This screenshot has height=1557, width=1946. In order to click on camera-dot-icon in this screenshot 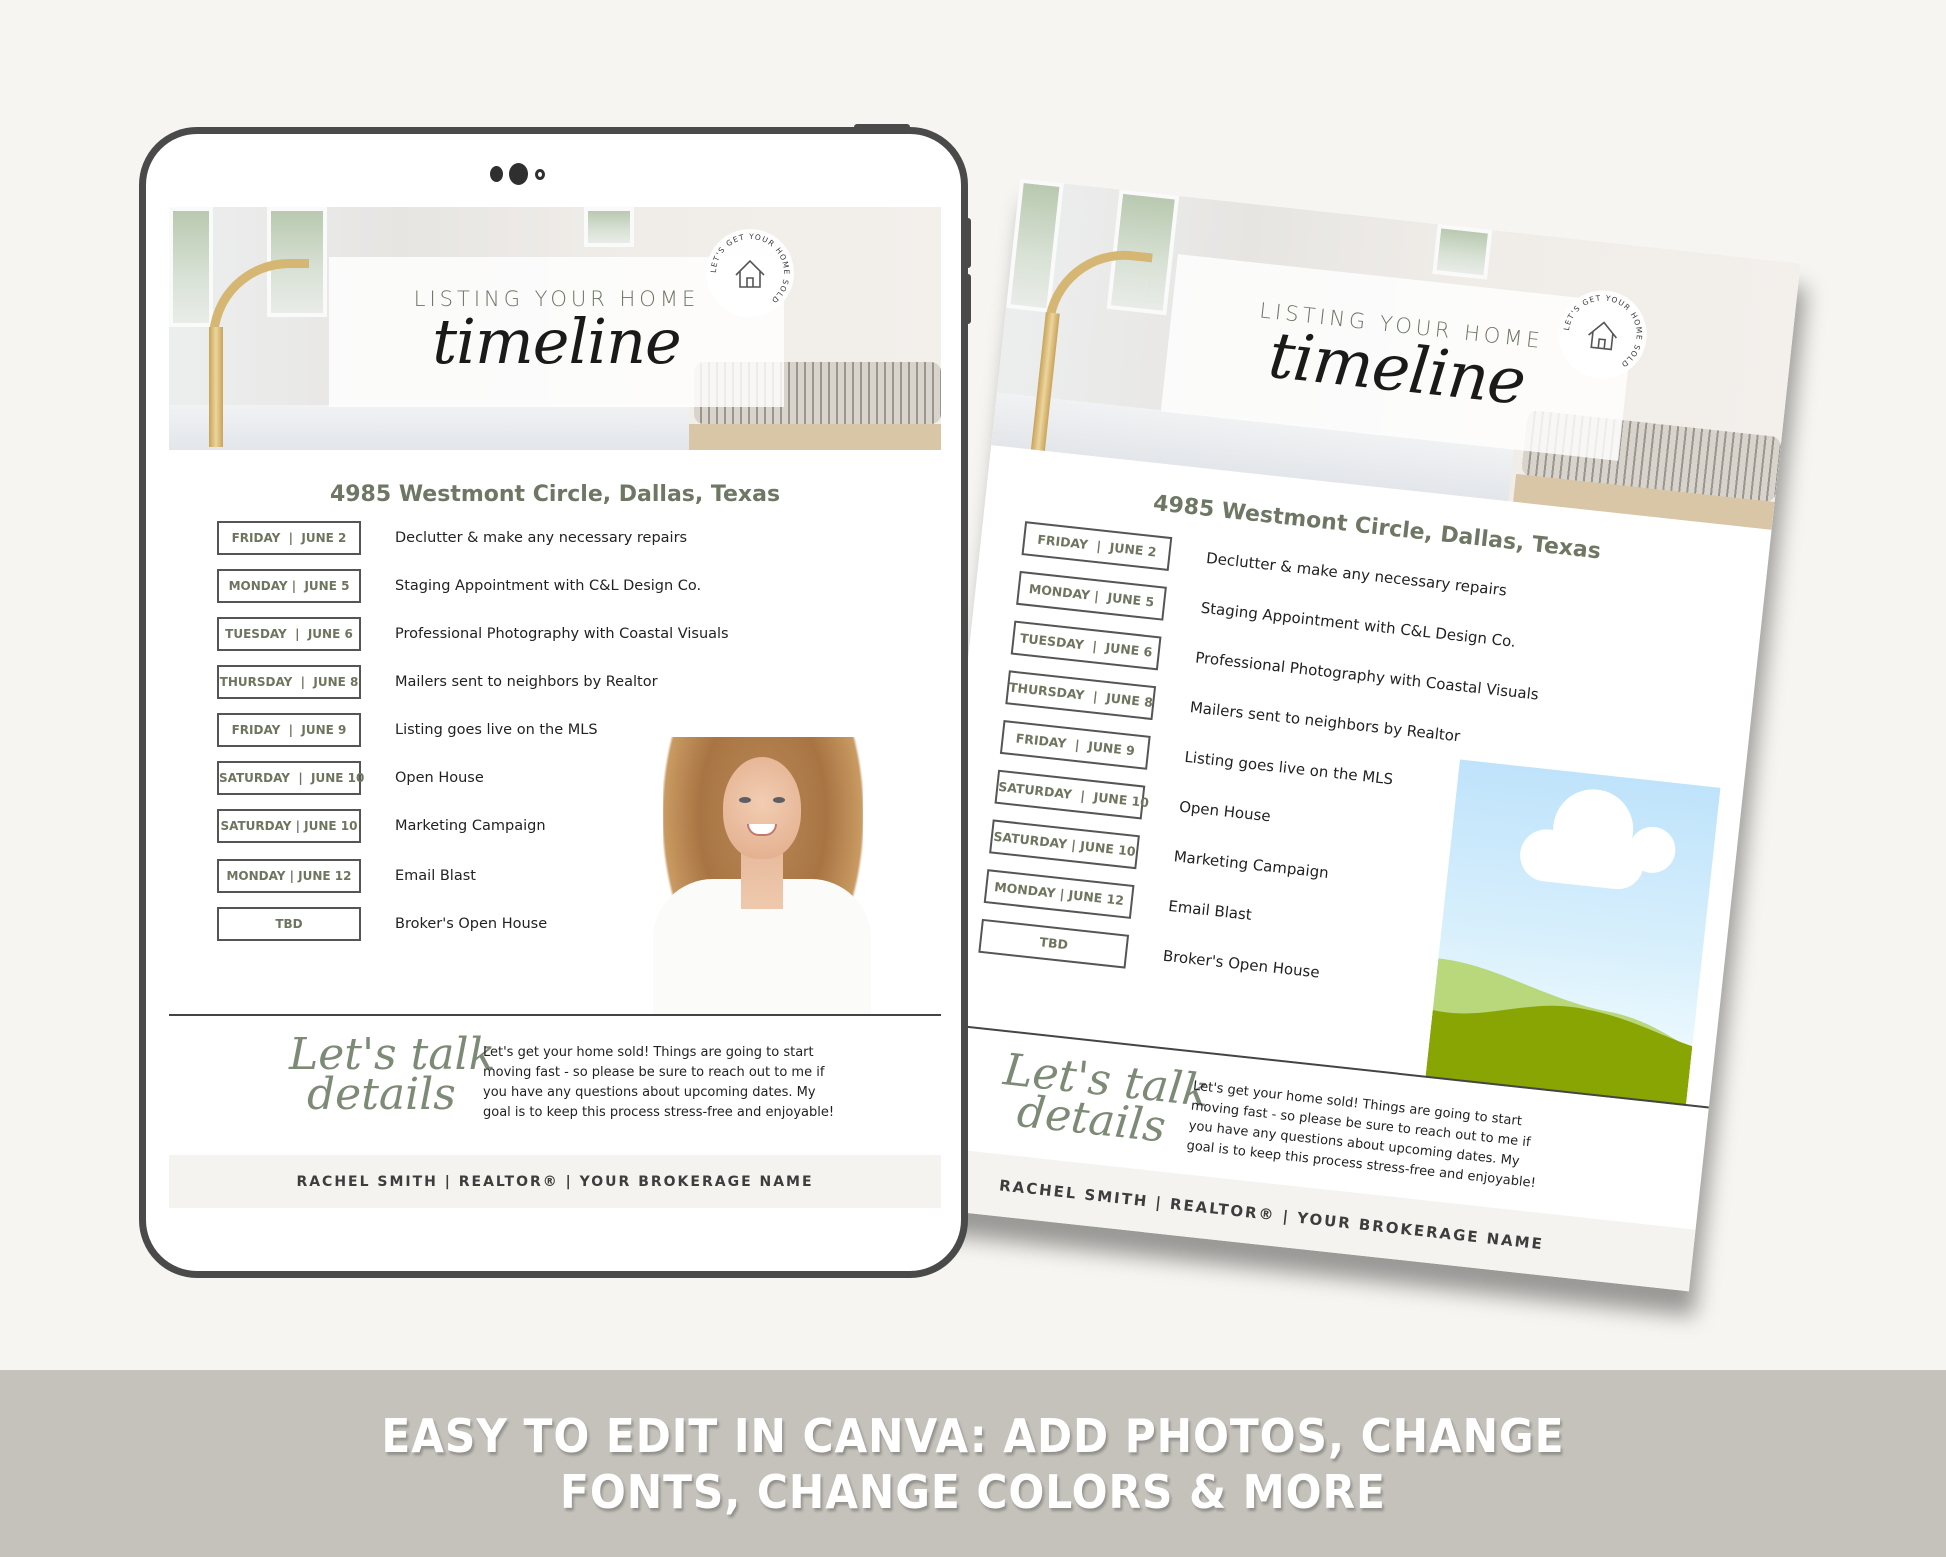, I will do `click(496, 174)`.